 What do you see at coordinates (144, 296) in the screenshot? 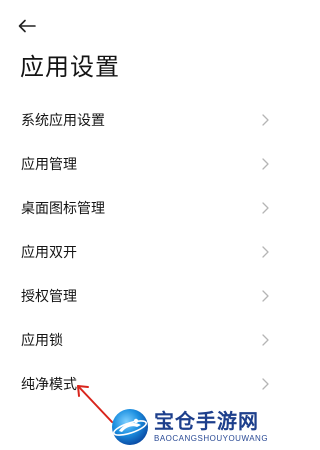
I see `settings-item-permission-management: 授权管理` at bounding box center [144, 296].